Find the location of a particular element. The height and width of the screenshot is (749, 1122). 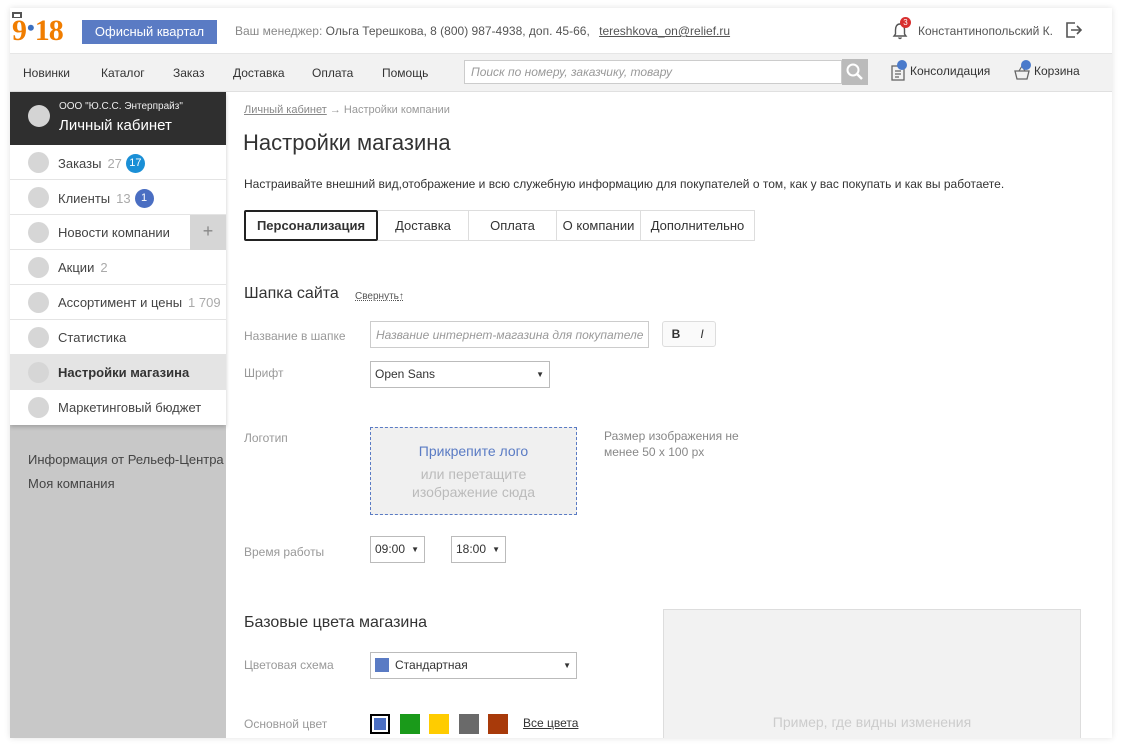

office-button: Офисный квартал is located at coordinates (149, 32).